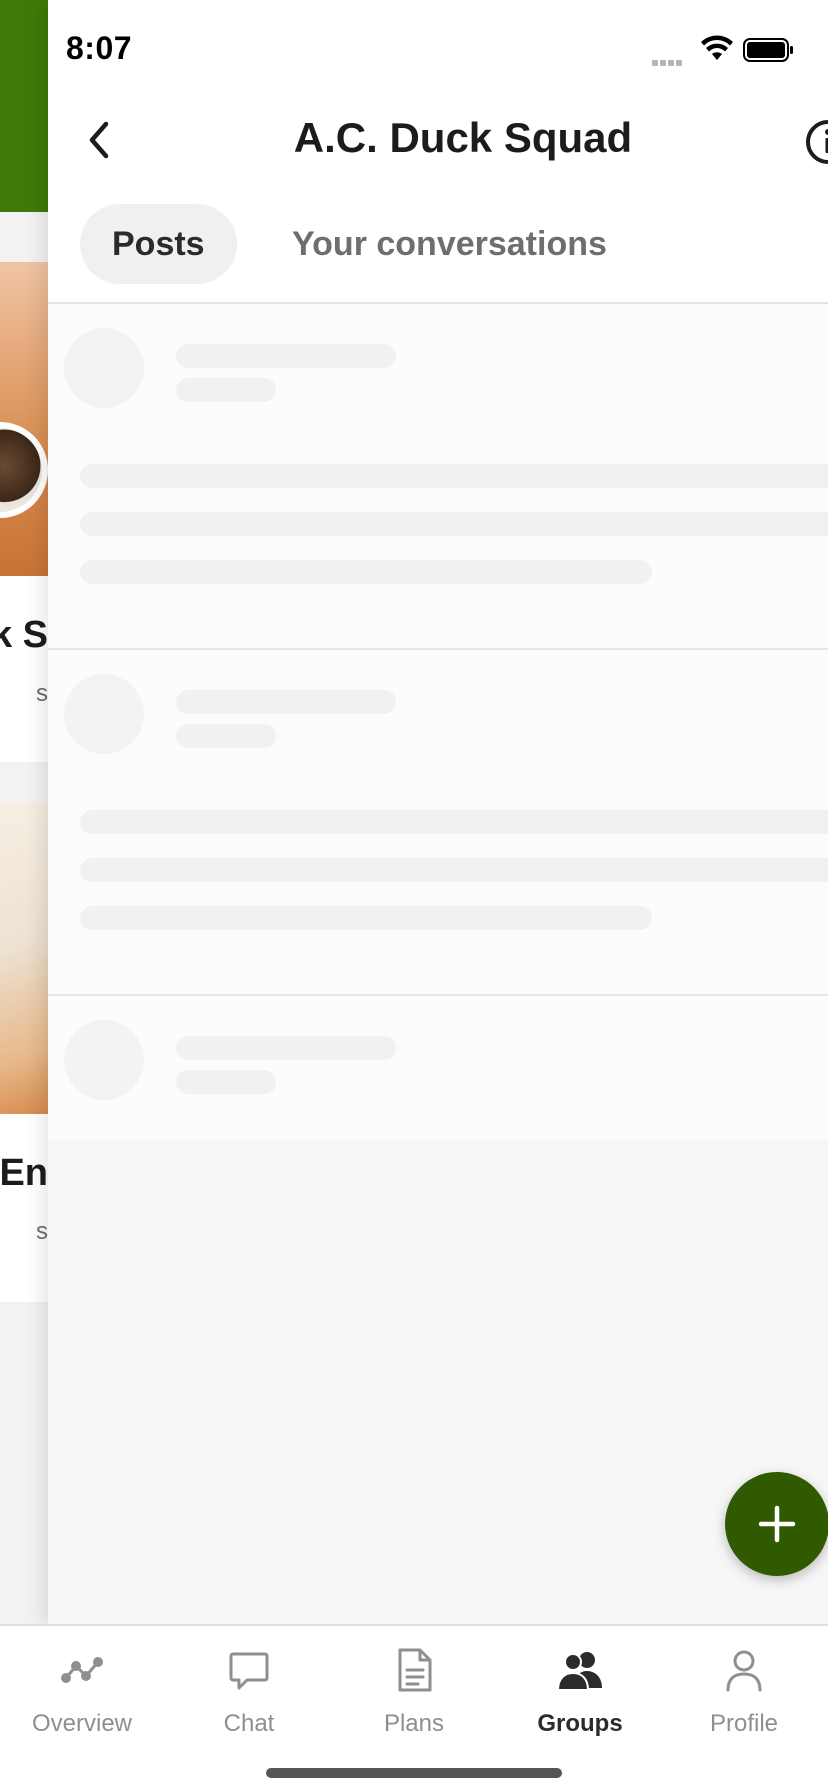 This screenshot has width=828, height=1792. I want to click on tab-bar-label: Groups, so click(580, 1723).